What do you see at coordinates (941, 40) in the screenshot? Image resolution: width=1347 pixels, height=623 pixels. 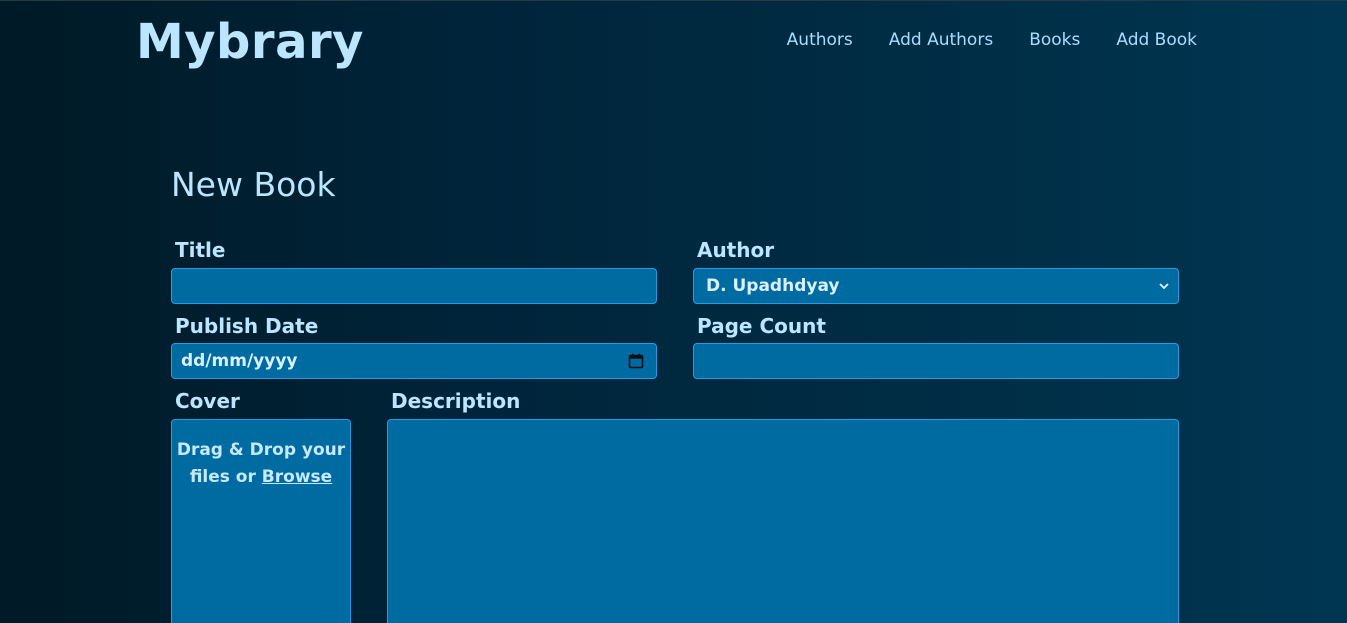 I see `nav-link-add-authors: Add Authors` at bounding box center [941, 40].